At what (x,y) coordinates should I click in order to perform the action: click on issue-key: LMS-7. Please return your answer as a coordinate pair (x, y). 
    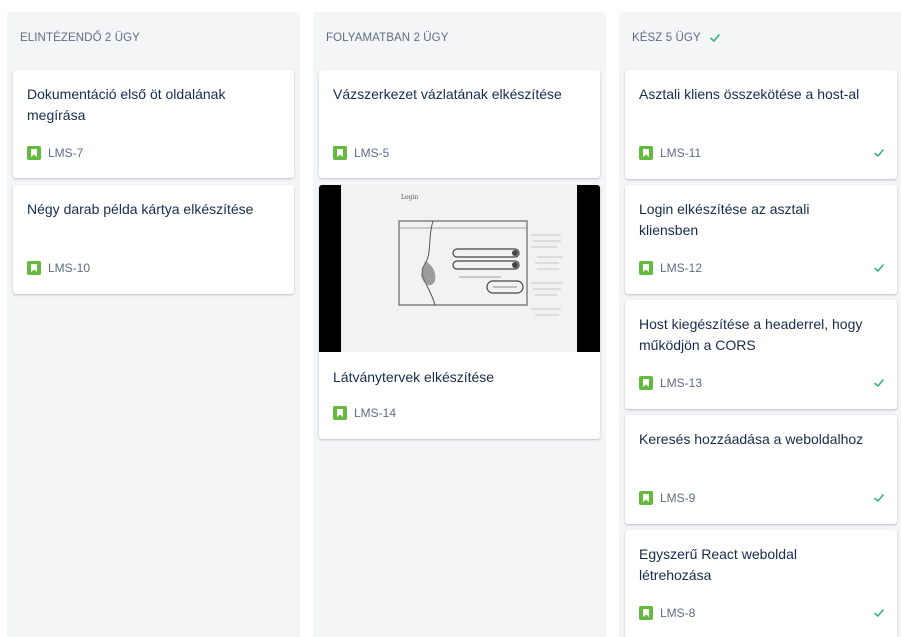
    Looking at the image, I should click on (65, 153).